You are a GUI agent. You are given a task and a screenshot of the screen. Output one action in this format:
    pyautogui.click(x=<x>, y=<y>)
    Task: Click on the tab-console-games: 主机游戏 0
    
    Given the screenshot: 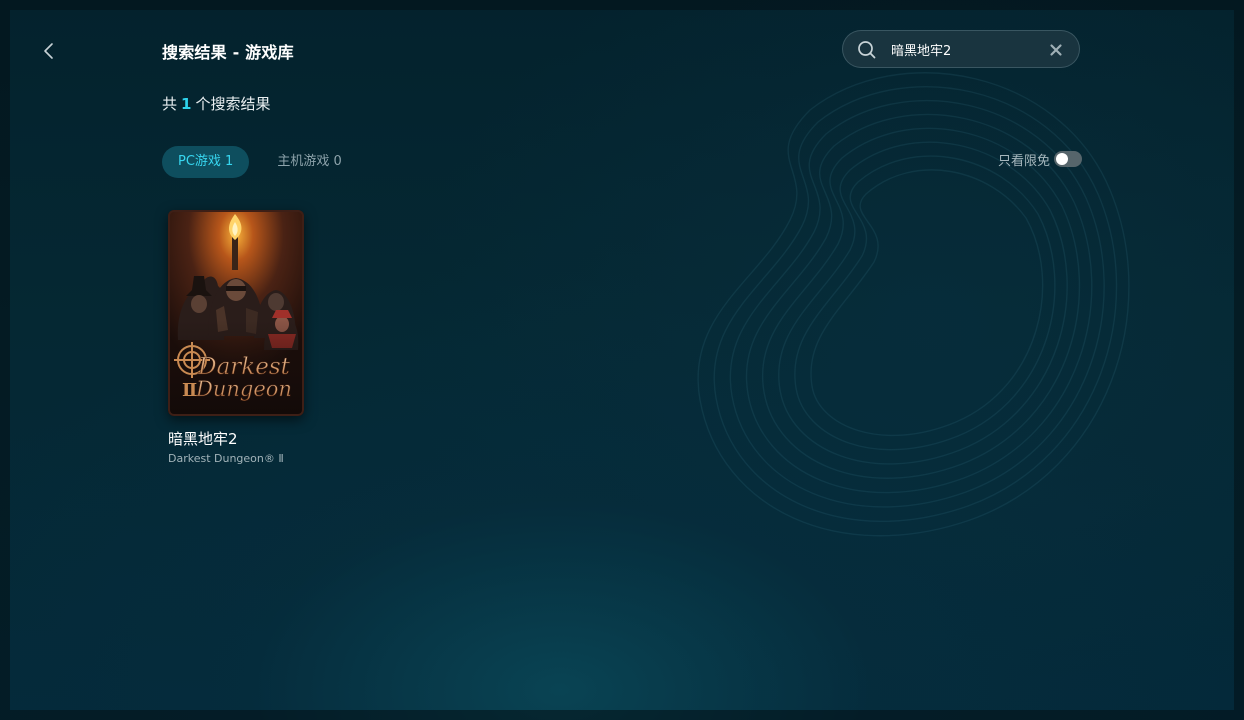 What is the action you would take?
    pyautogui.click(x=309, y=162)
    